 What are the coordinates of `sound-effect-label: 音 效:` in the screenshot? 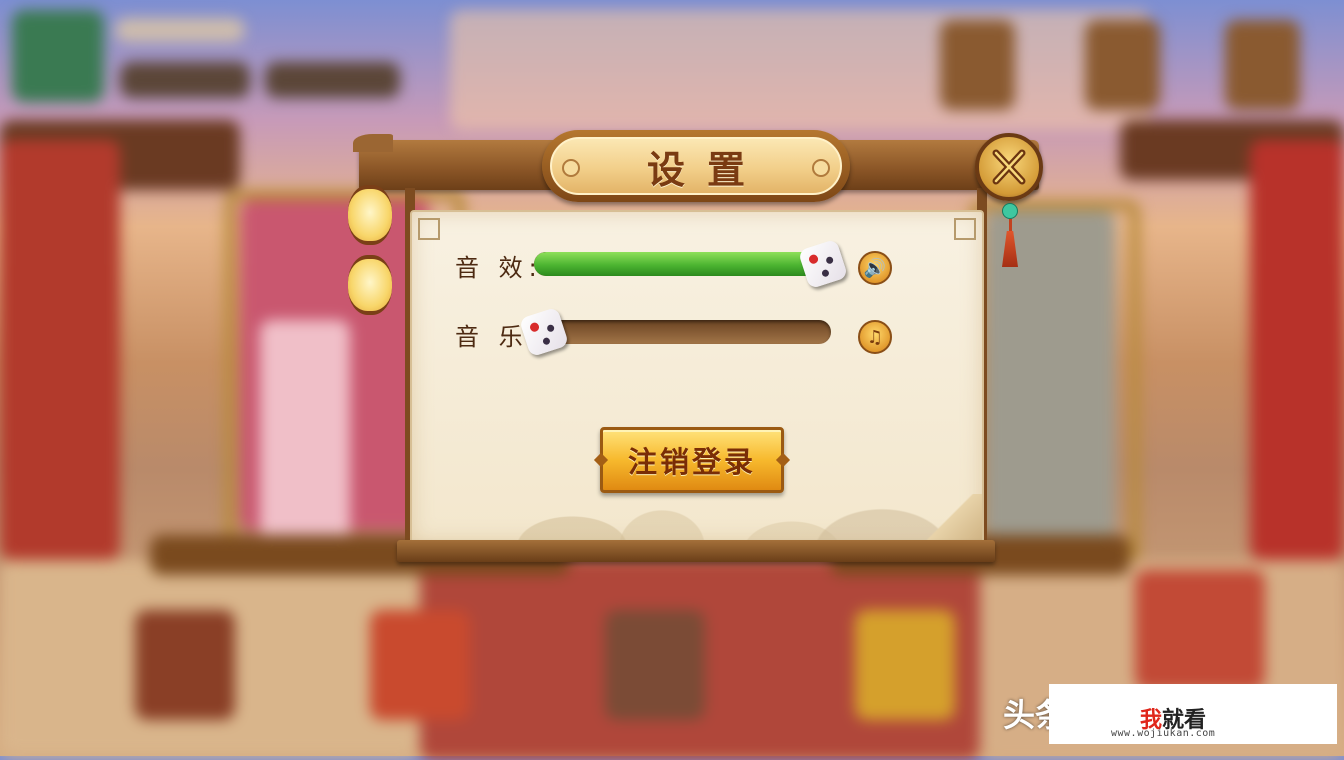 It's located at (499, 268).